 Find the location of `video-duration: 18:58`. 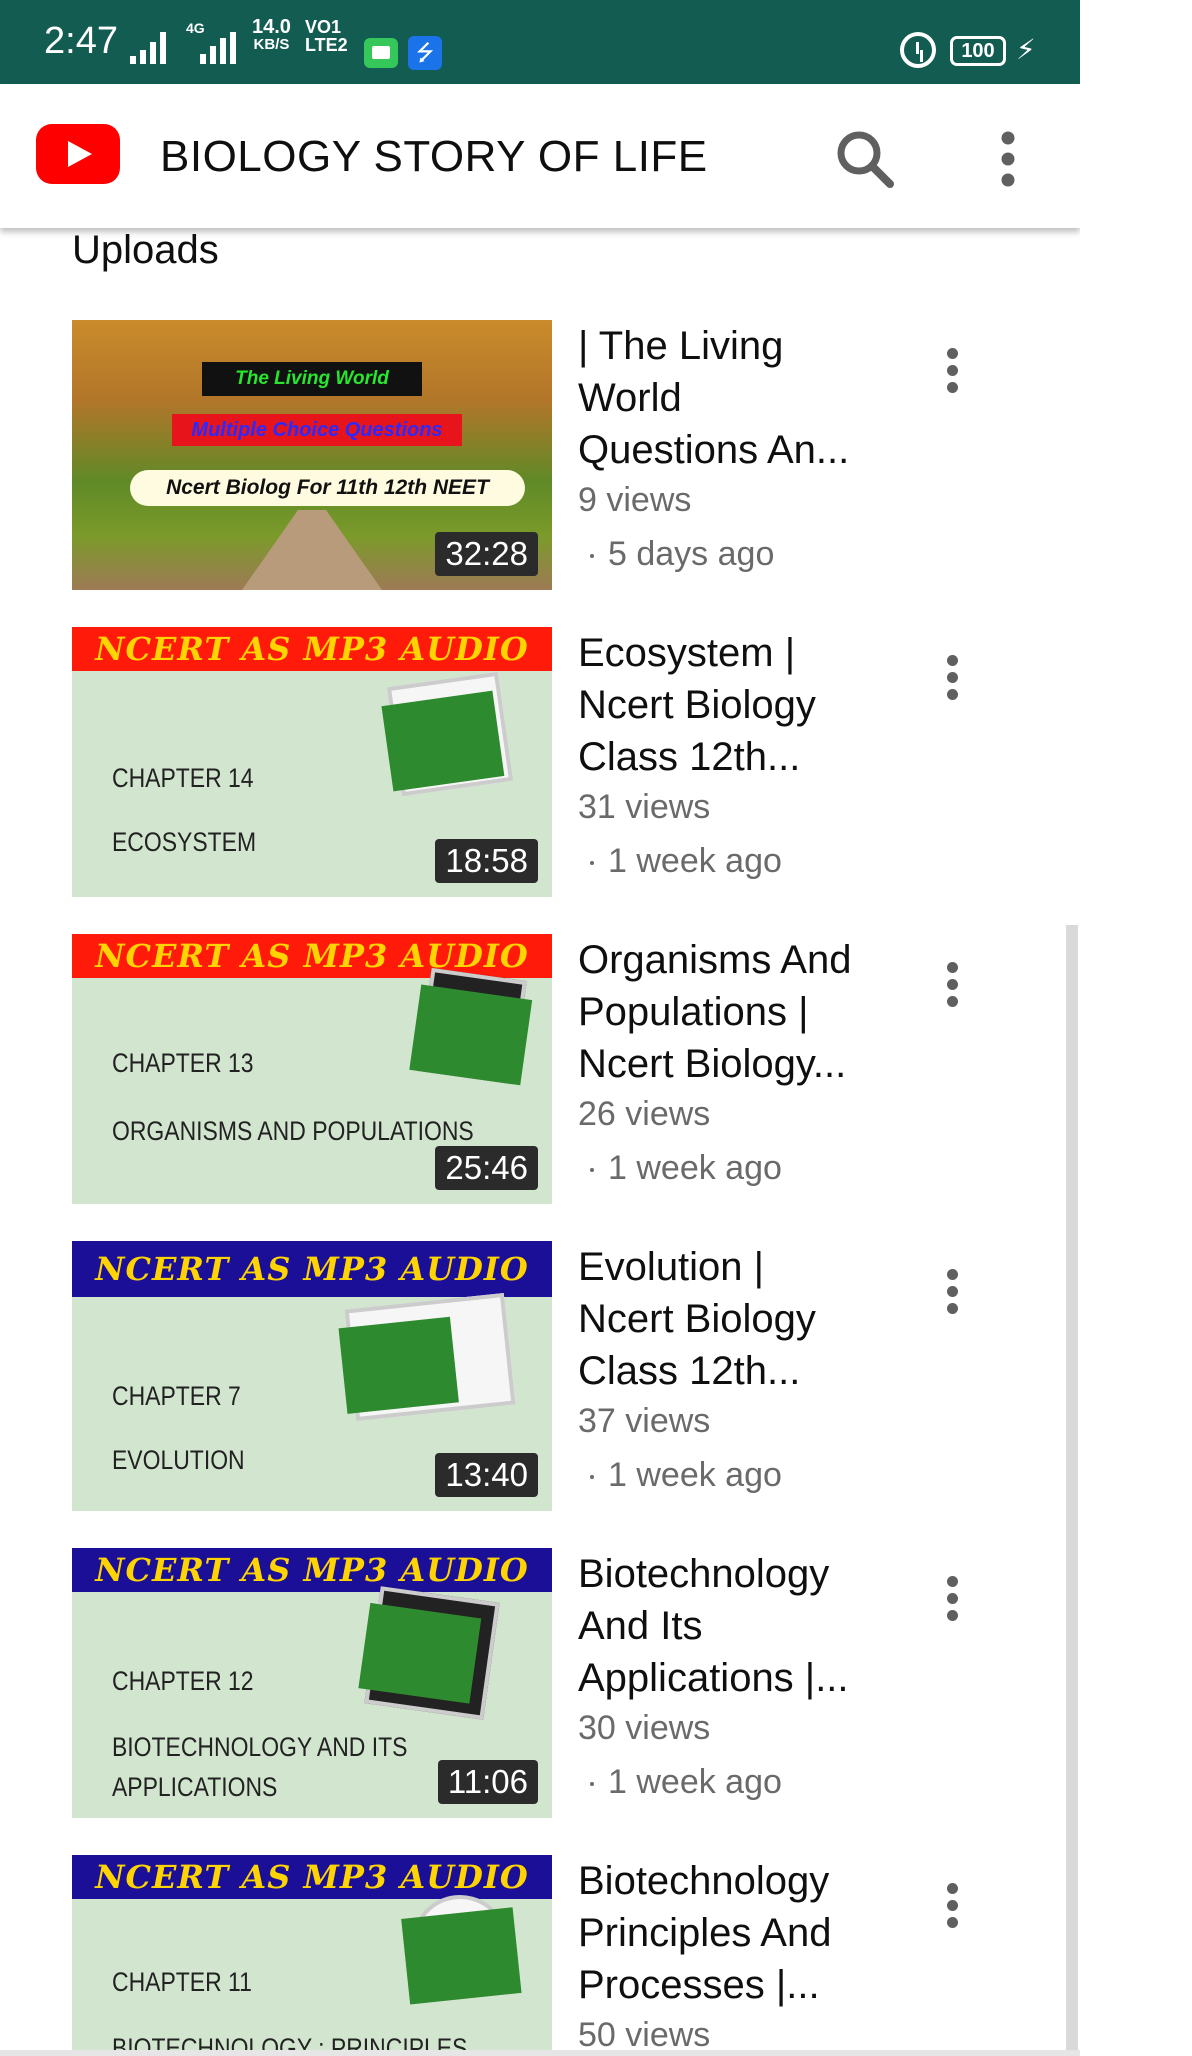

video-duration: 18:58 is located at coordinates (486, 861).